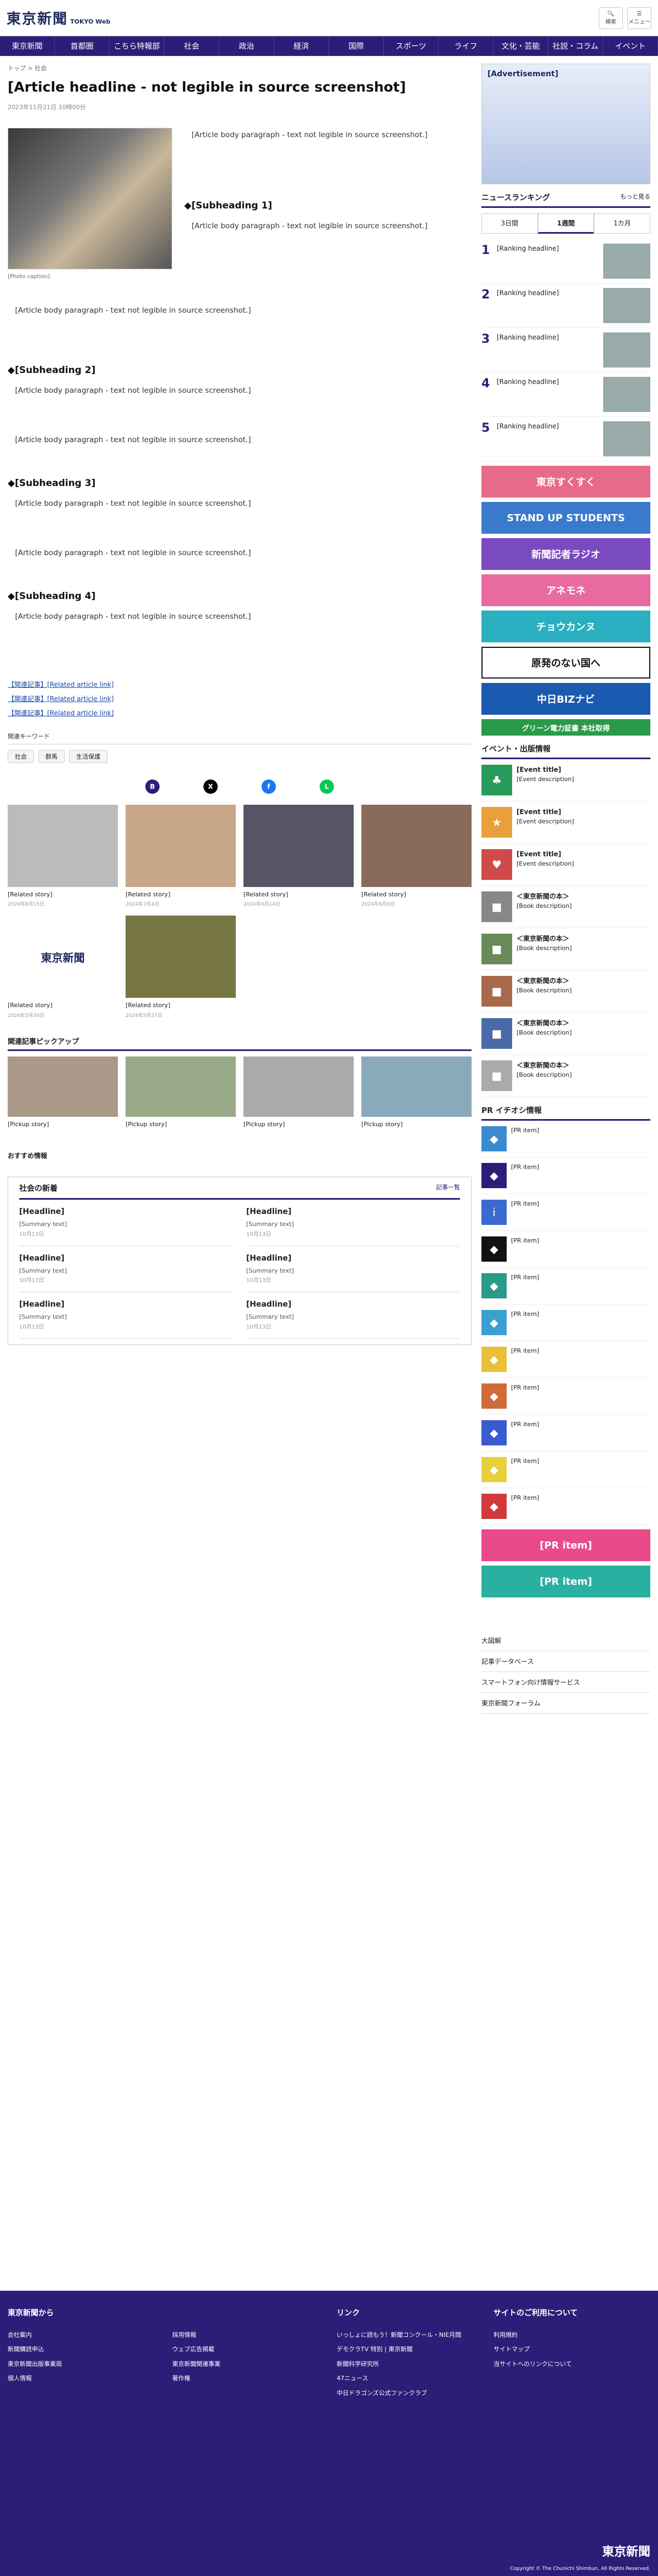 The width and height of the screenshot is (658, 2576). Describe the element at coordinates (415, 2378) in the screenshot. I see `footer-link: 47ニュース` at that location.